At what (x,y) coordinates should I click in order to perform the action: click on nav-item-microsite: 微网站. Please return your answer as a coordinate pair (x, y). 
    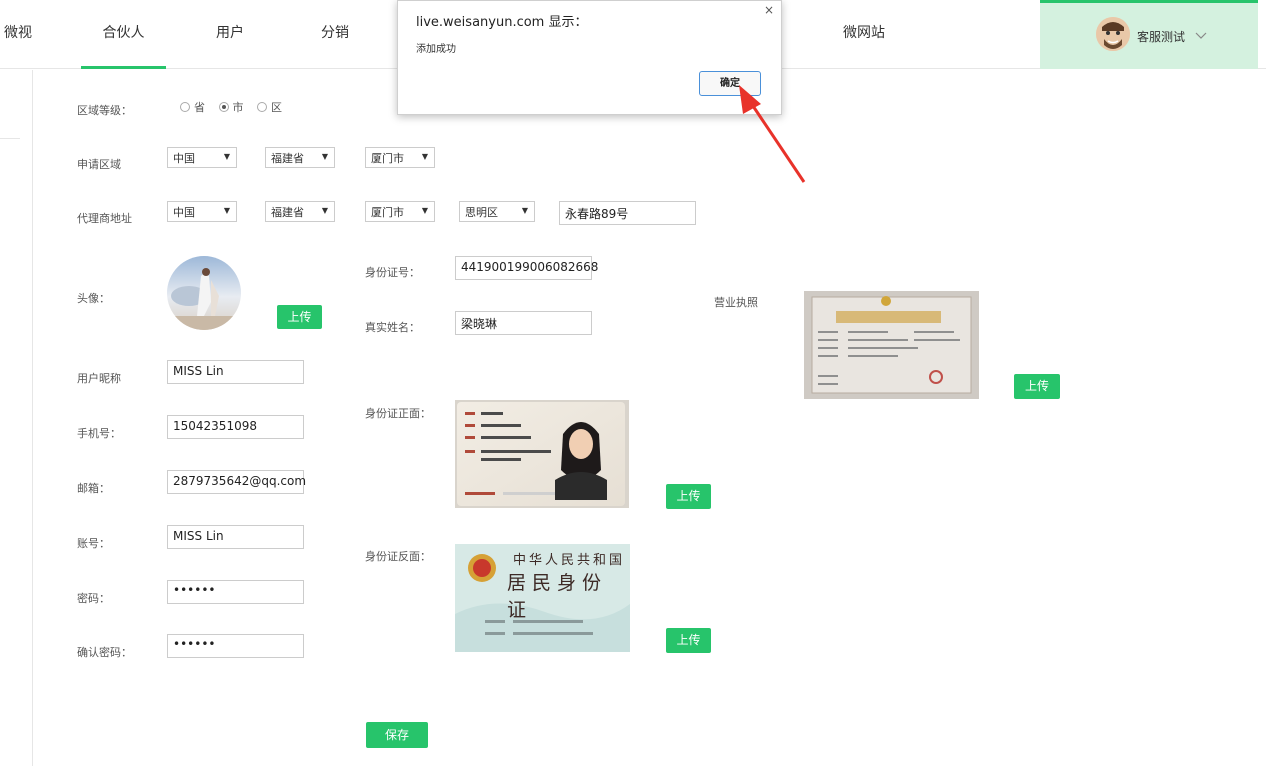
    Looking at the image, I should click on (864, 34).